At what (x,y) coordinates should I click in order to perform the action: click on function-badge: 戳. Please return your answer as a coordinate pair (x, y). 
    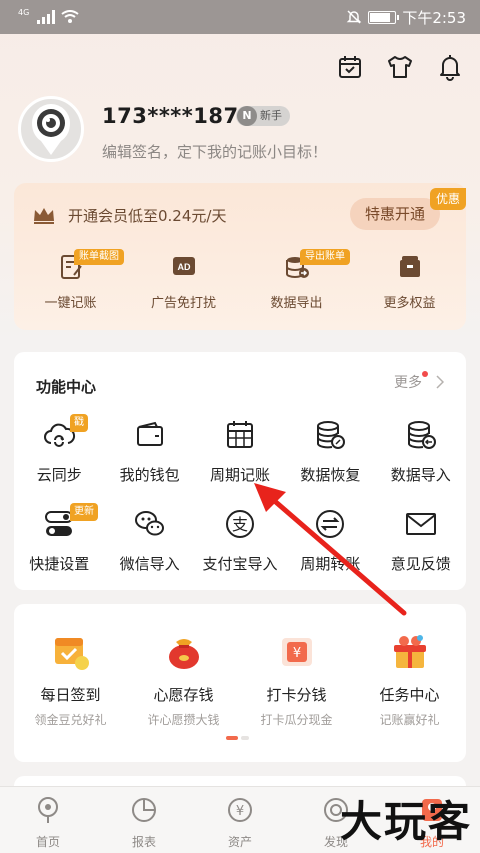
    Looking at the image, I should click on (79, 423).